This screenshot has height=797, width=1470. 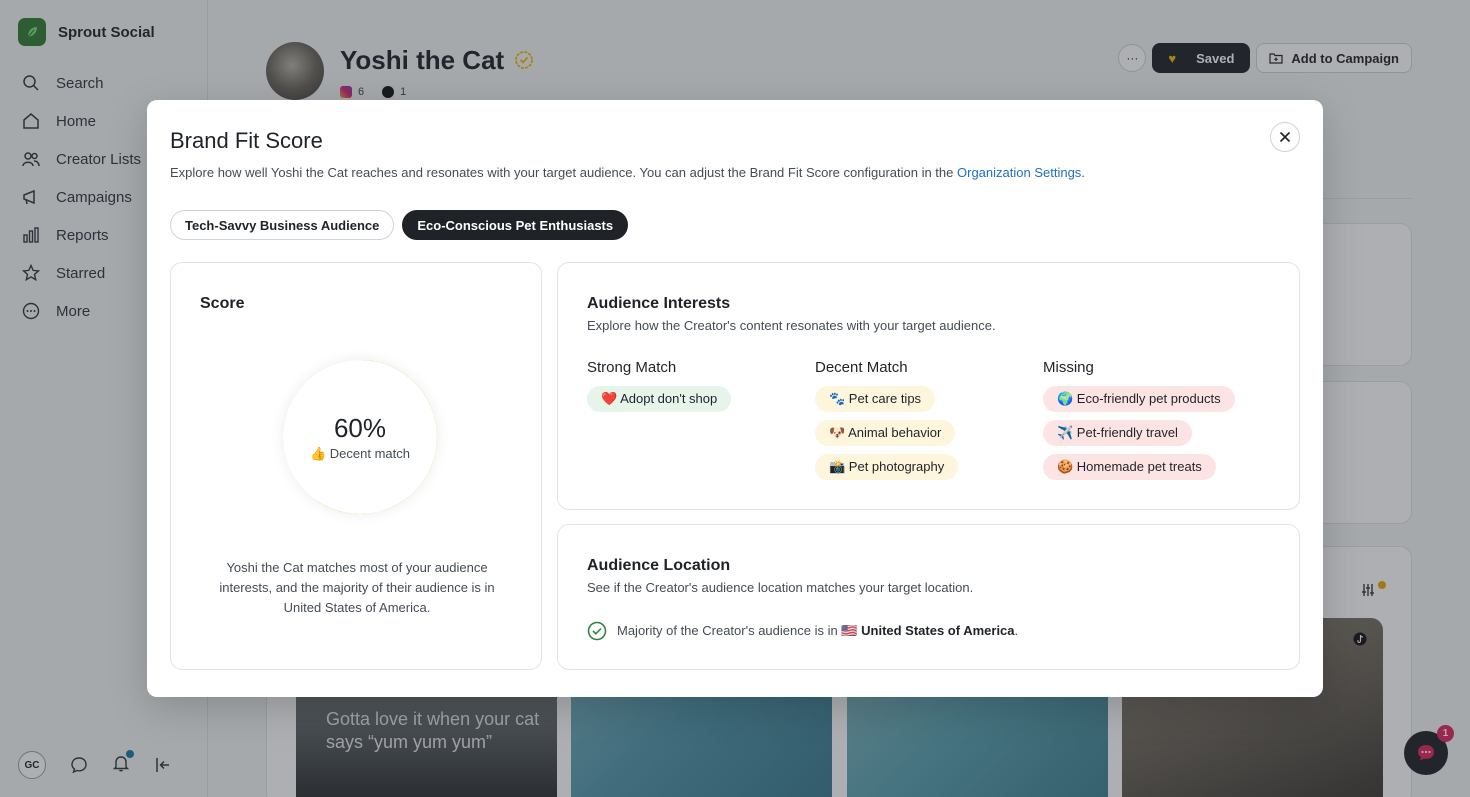 What do you see at coordinates (729, 630) in the screenshot?
I see `location-prefix: Majority of the Creator's audience is in` at bounding box center [729, 630].